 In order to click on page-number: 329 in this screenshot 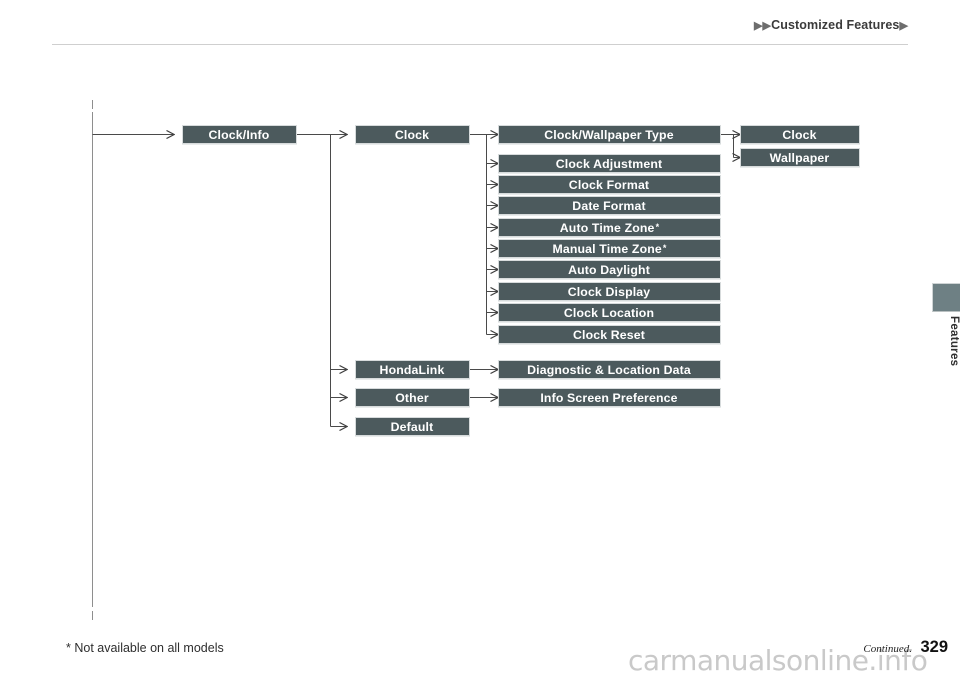, I will do `click(934, 647)`.